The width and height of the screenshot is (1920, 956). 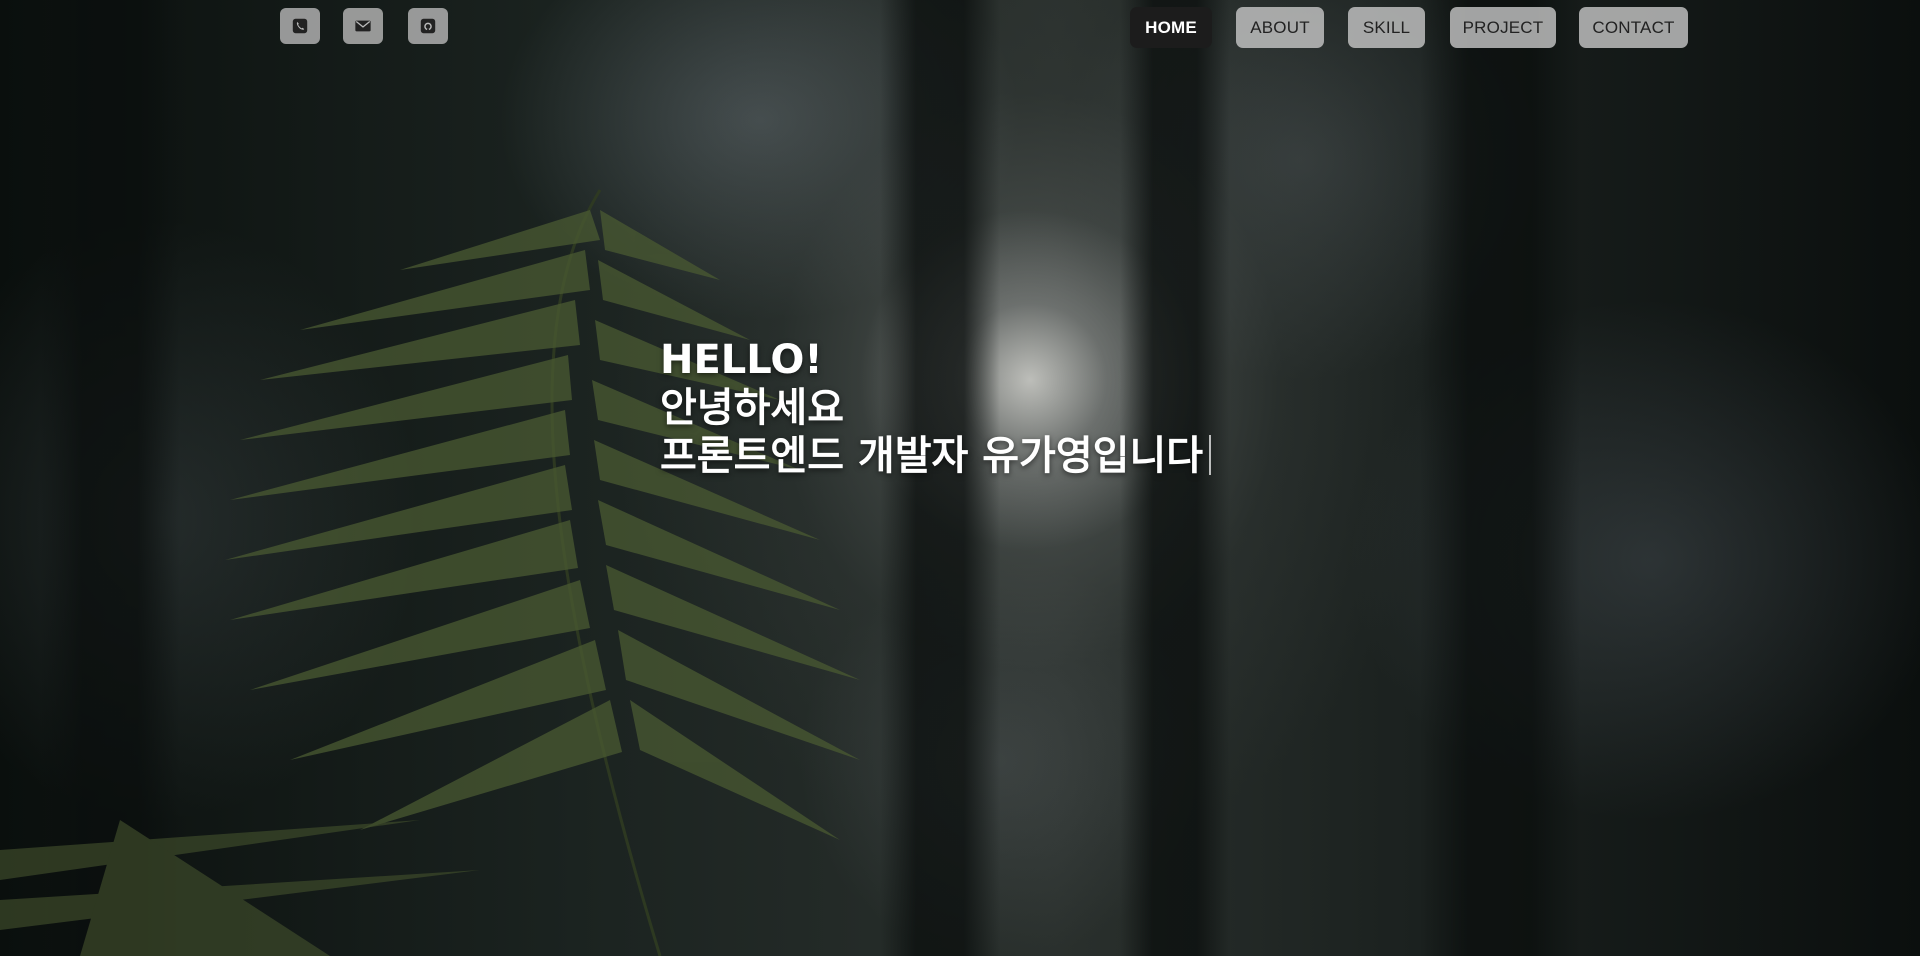 I want to click on greeting-line-intro: 프론트엔드 개발자 유가영입니다, so click(x=936, y=456).